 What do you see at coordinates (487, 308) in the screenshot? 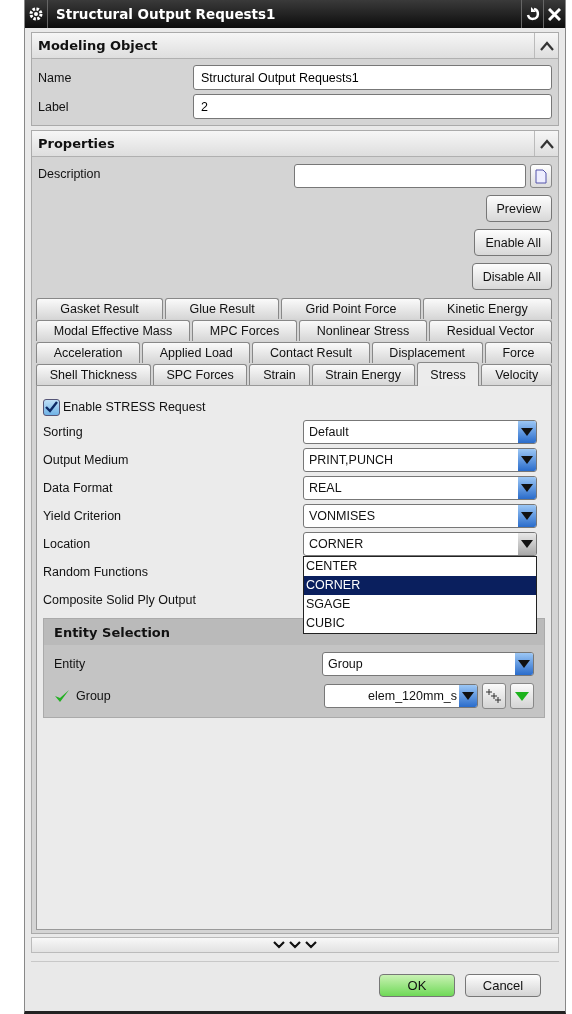
I see `tab: Kinetic Energy` at bounding box center [487, 308].